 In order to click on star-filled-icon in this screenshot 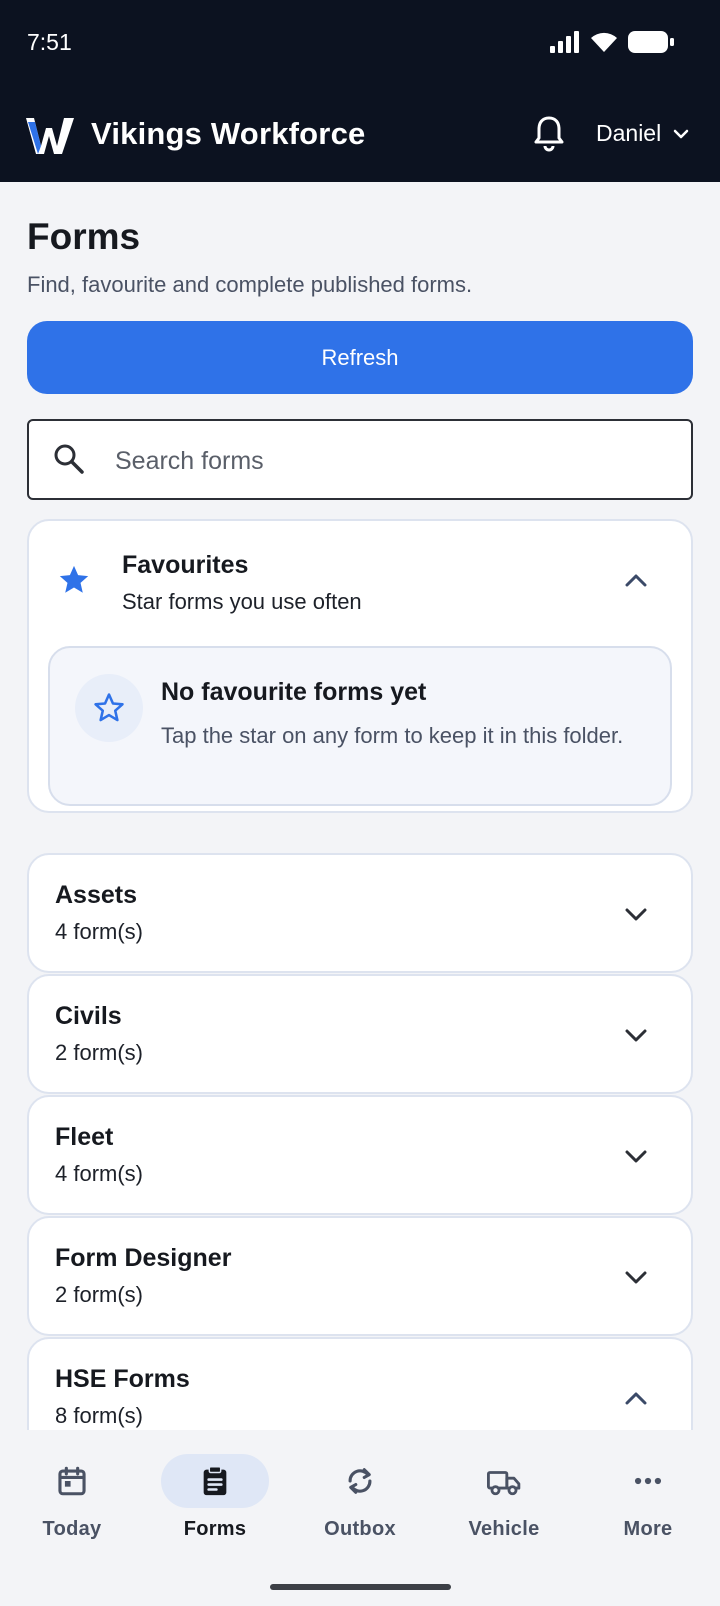, I will do `click(74, 579)`.